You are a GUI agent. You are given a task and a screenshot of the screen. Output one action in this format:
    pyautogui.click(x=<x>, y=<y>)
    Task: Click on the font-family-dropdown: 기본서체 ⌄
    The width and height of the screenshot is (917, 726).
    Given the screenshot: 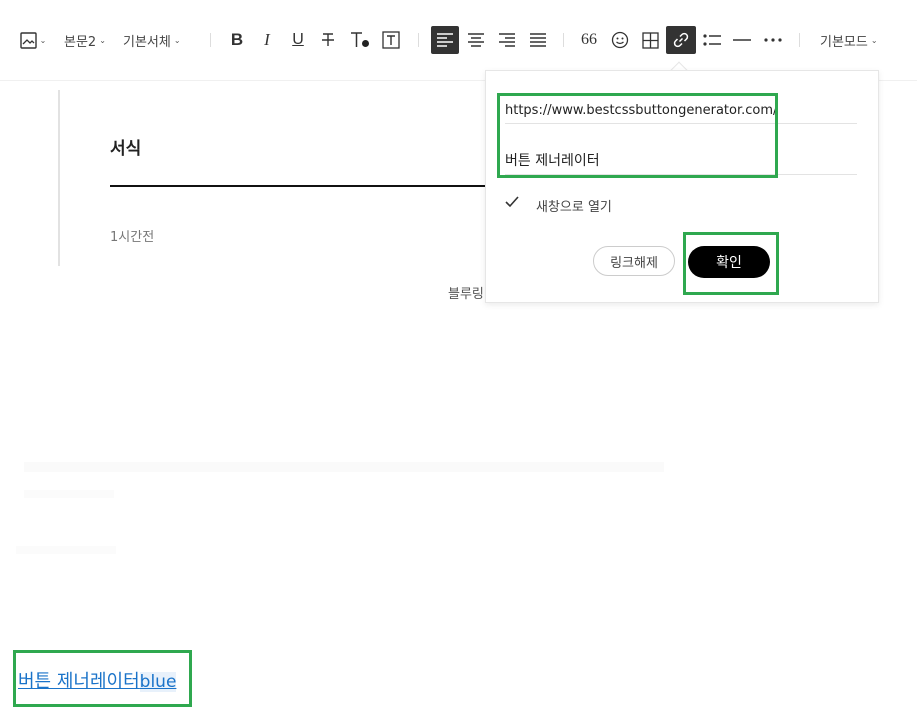 What is the action you would take?
    pyautogui.click(x=152, y=40)
    